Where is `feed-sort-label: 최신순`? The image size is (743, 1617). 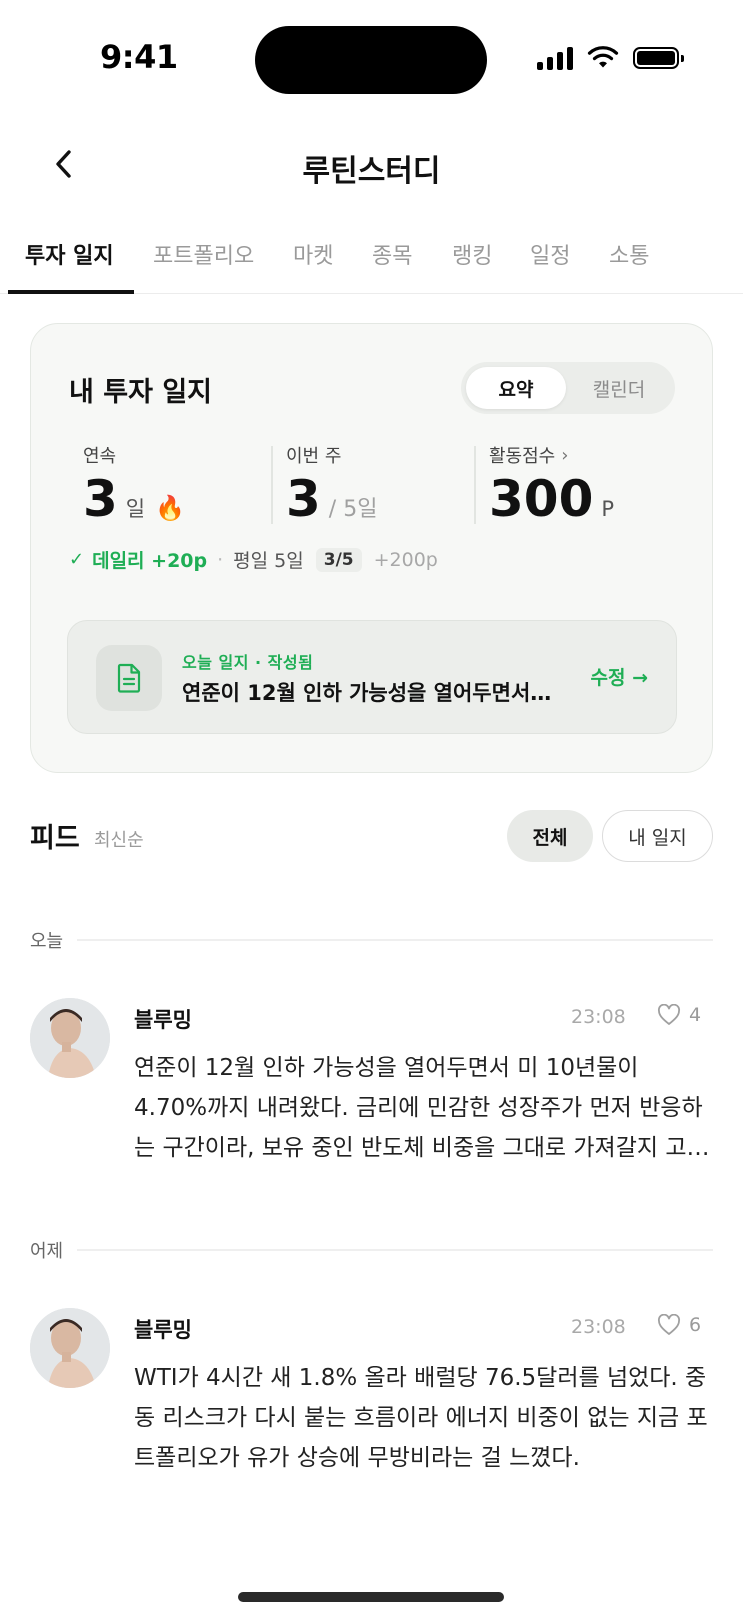 feed-sort-label: 최신순 is located at coordinates (119, 839).